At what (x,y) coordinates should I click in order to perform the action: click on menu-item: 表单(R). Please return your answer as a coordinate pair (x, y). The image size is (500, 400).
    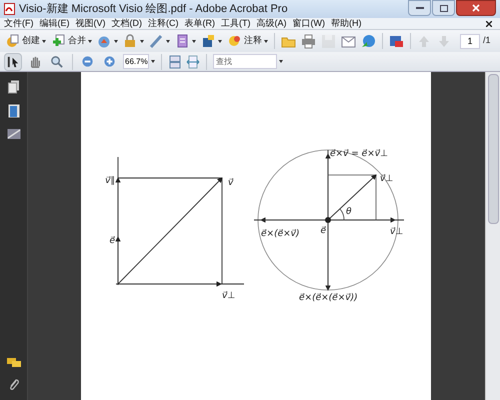
    Looking at the image, I should click on (199, 23).